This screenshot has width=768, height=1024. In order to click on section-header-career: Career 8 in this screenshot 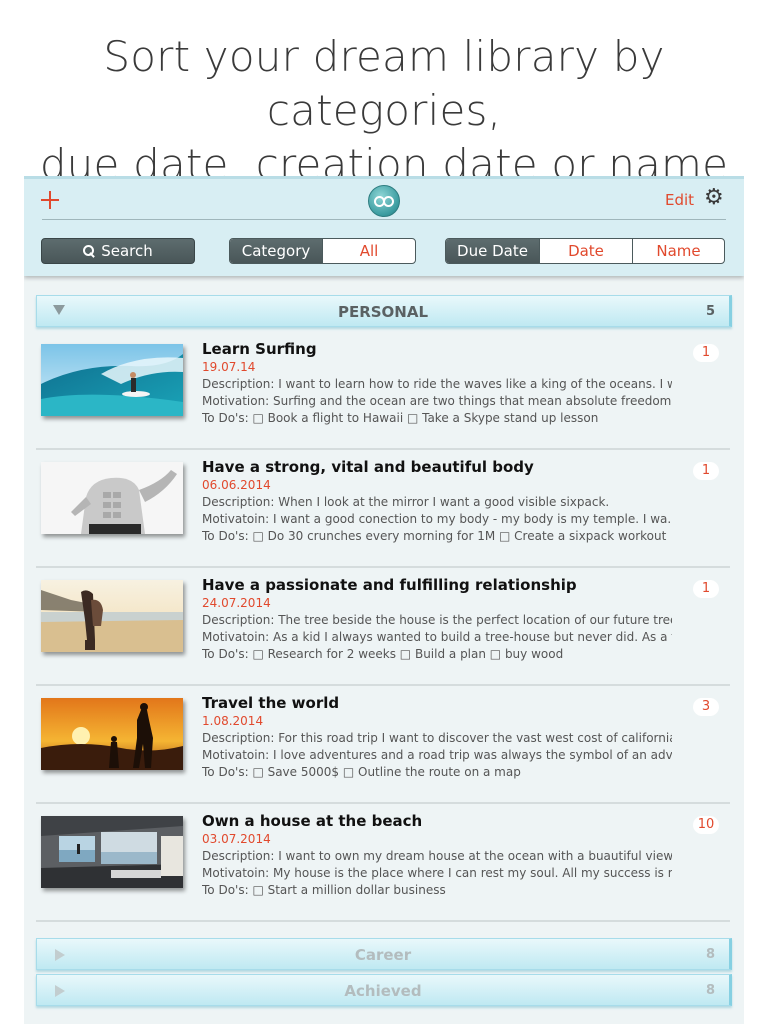, I will do `click(384, 954)`.